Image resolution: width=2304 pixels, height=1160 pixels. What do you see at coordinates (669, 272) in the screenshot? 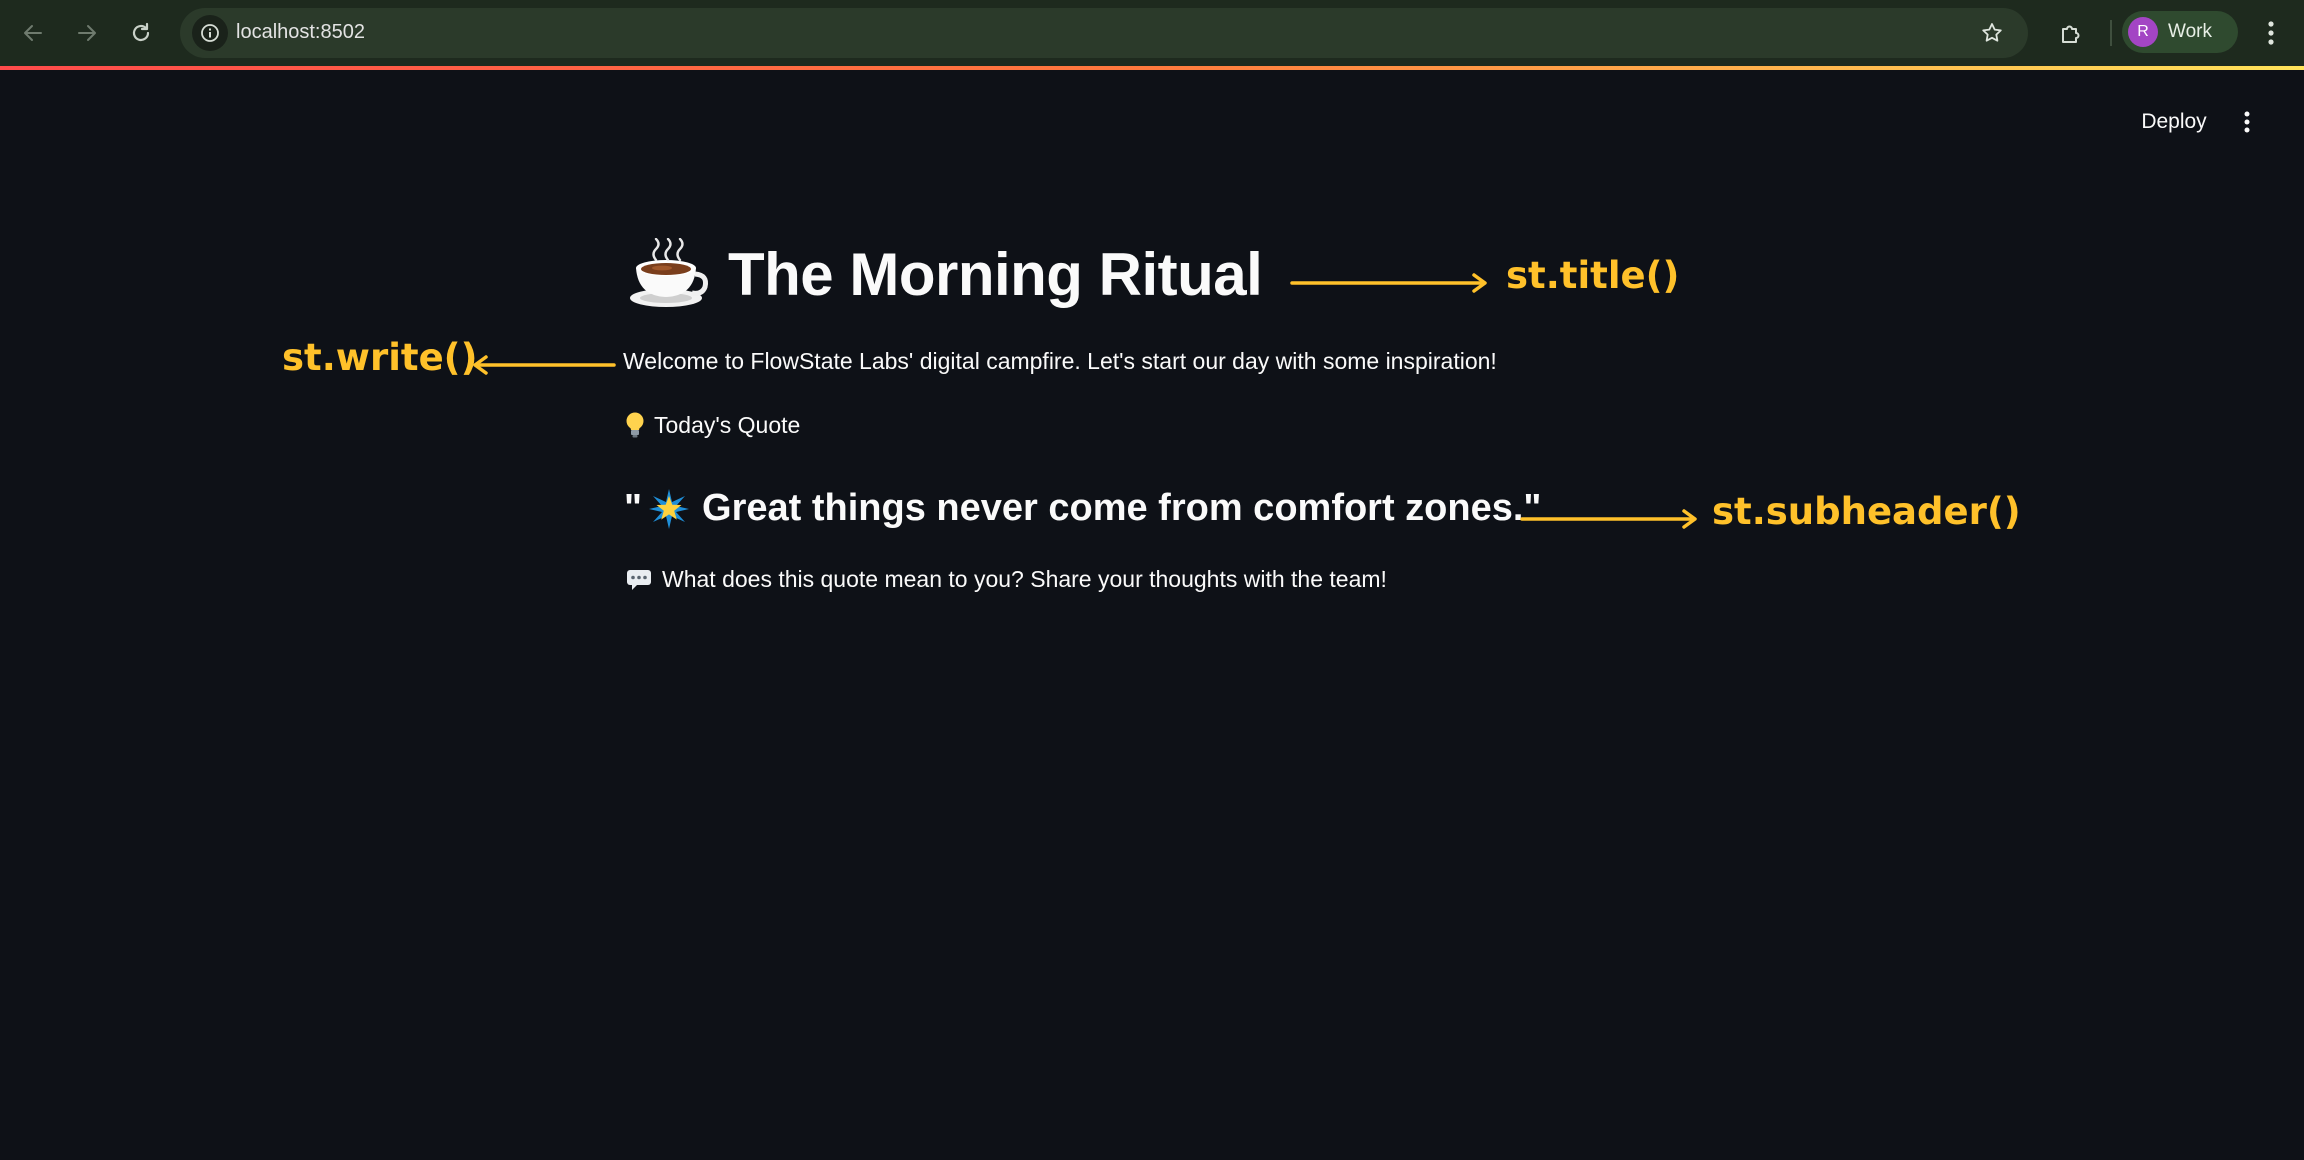
I see `coffee-cup-icon` at bounding box center [669, 272].